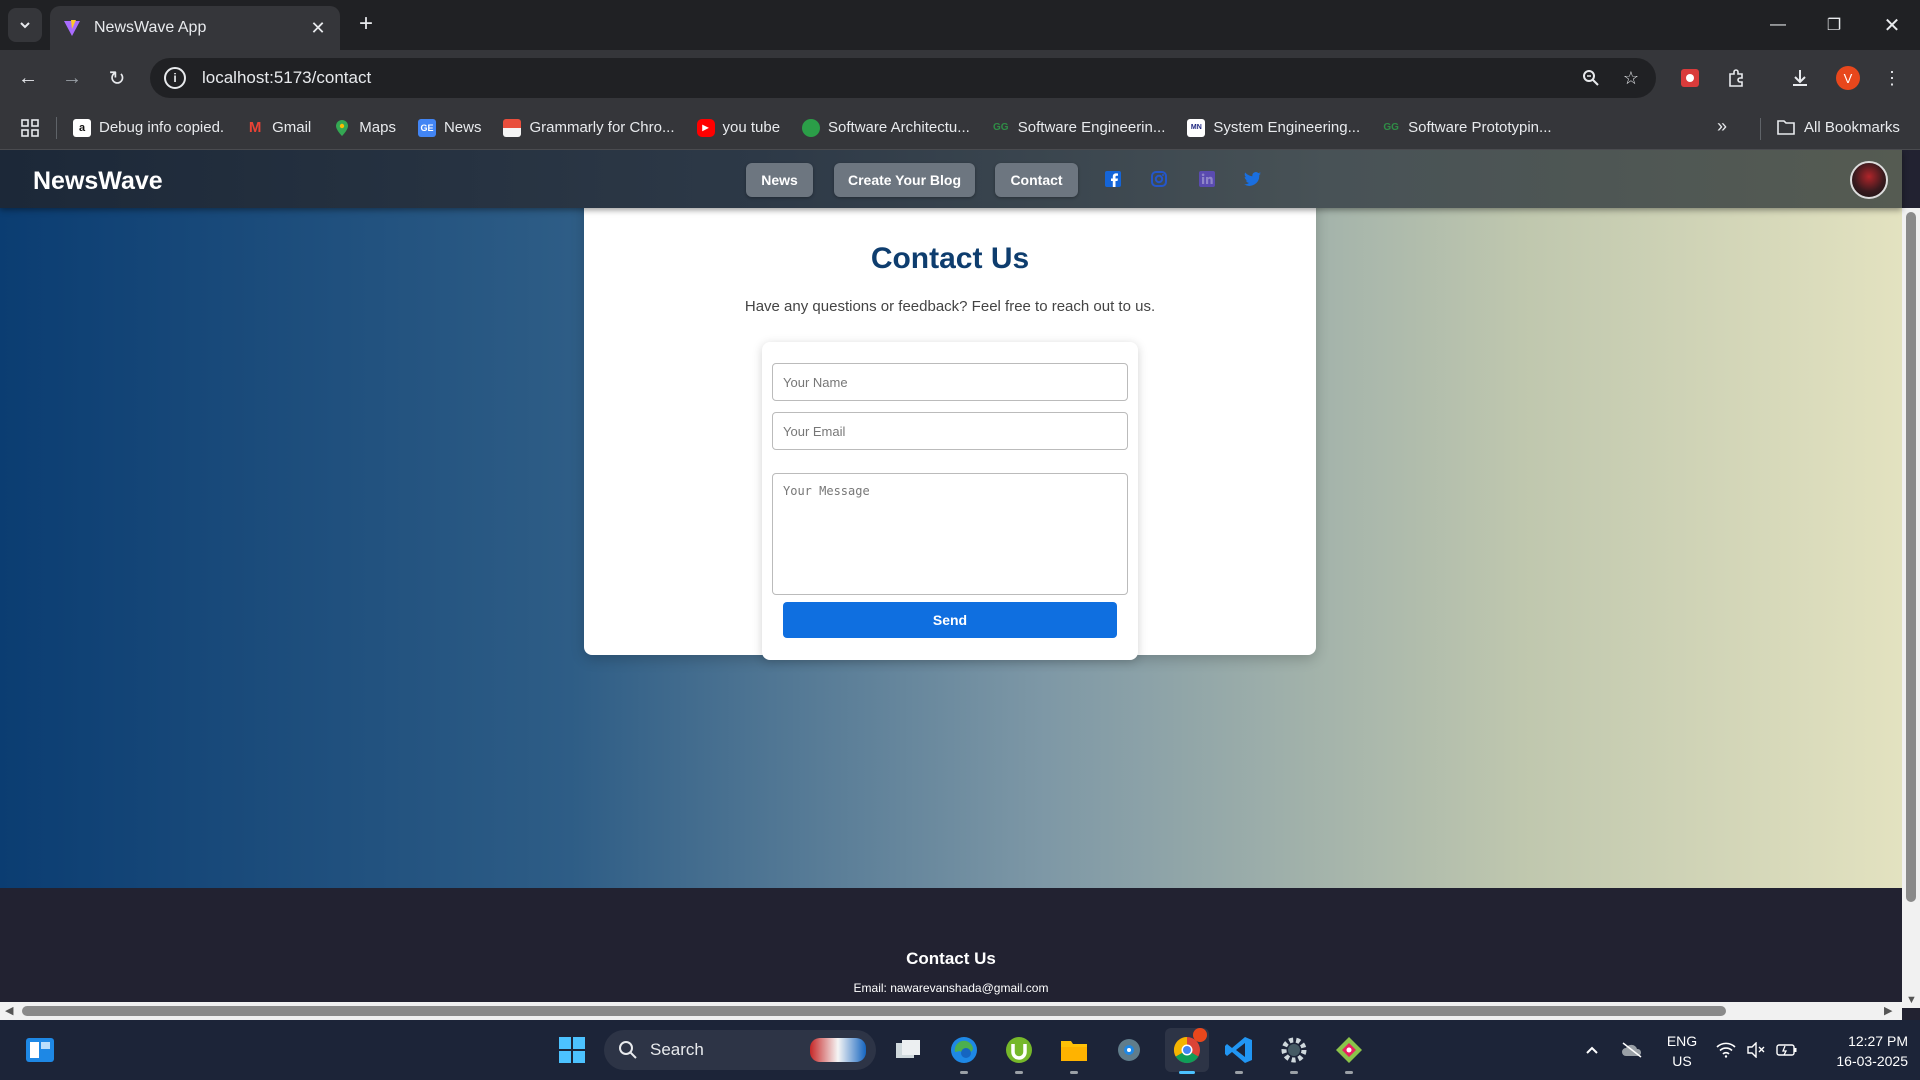  Describe the element at coordinates (449, 127) in the screenshot. I see `bookmark-item: GE News` at that location.